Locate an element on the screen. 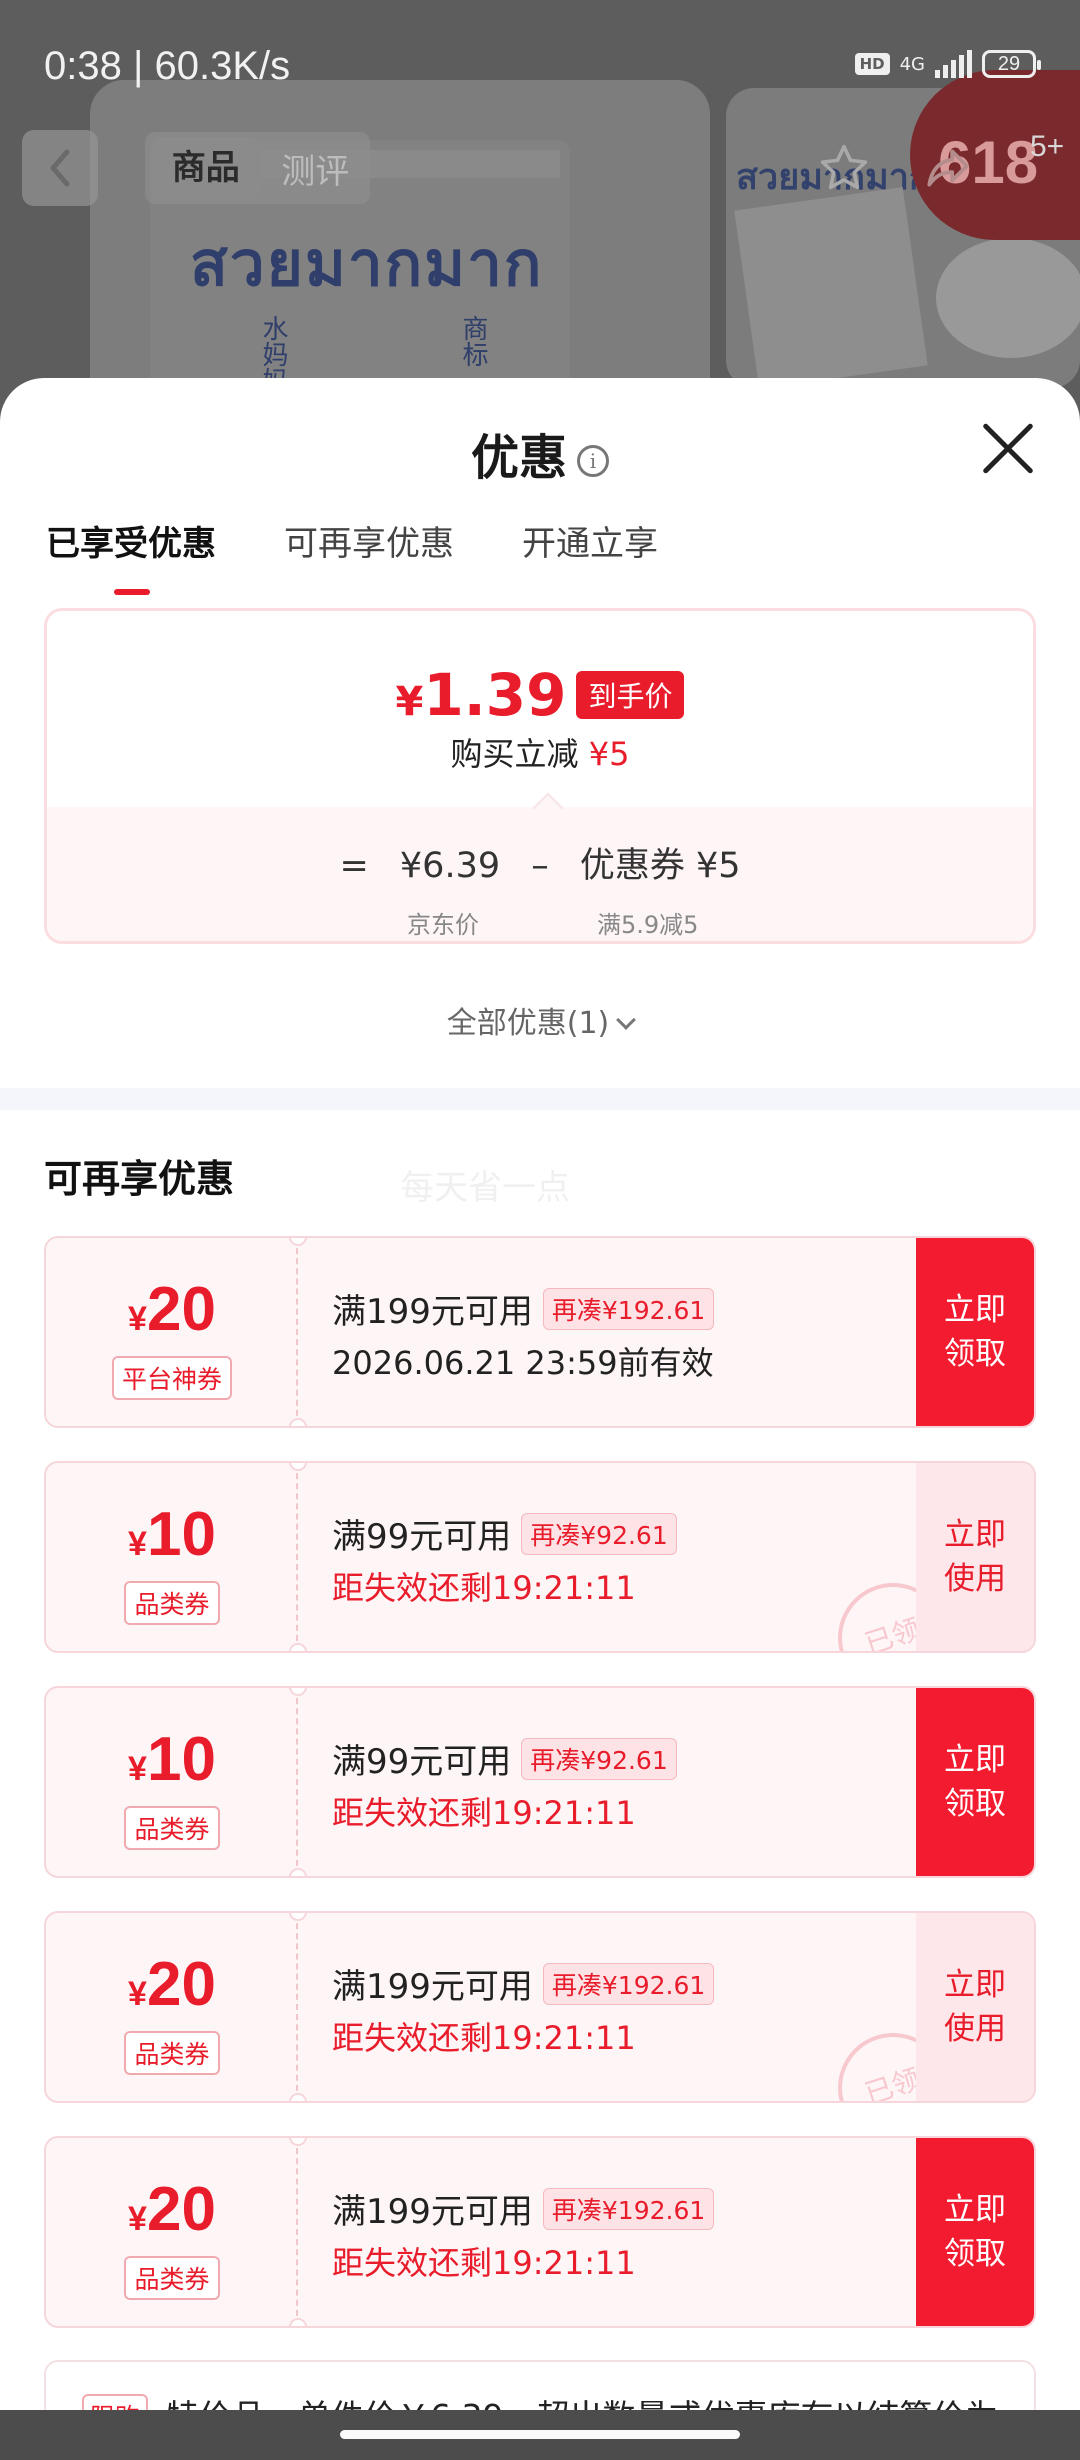 The height and width of the screenshot is (2460, 1080). battery-icon: 29 is located at coordinates (1011, 64).